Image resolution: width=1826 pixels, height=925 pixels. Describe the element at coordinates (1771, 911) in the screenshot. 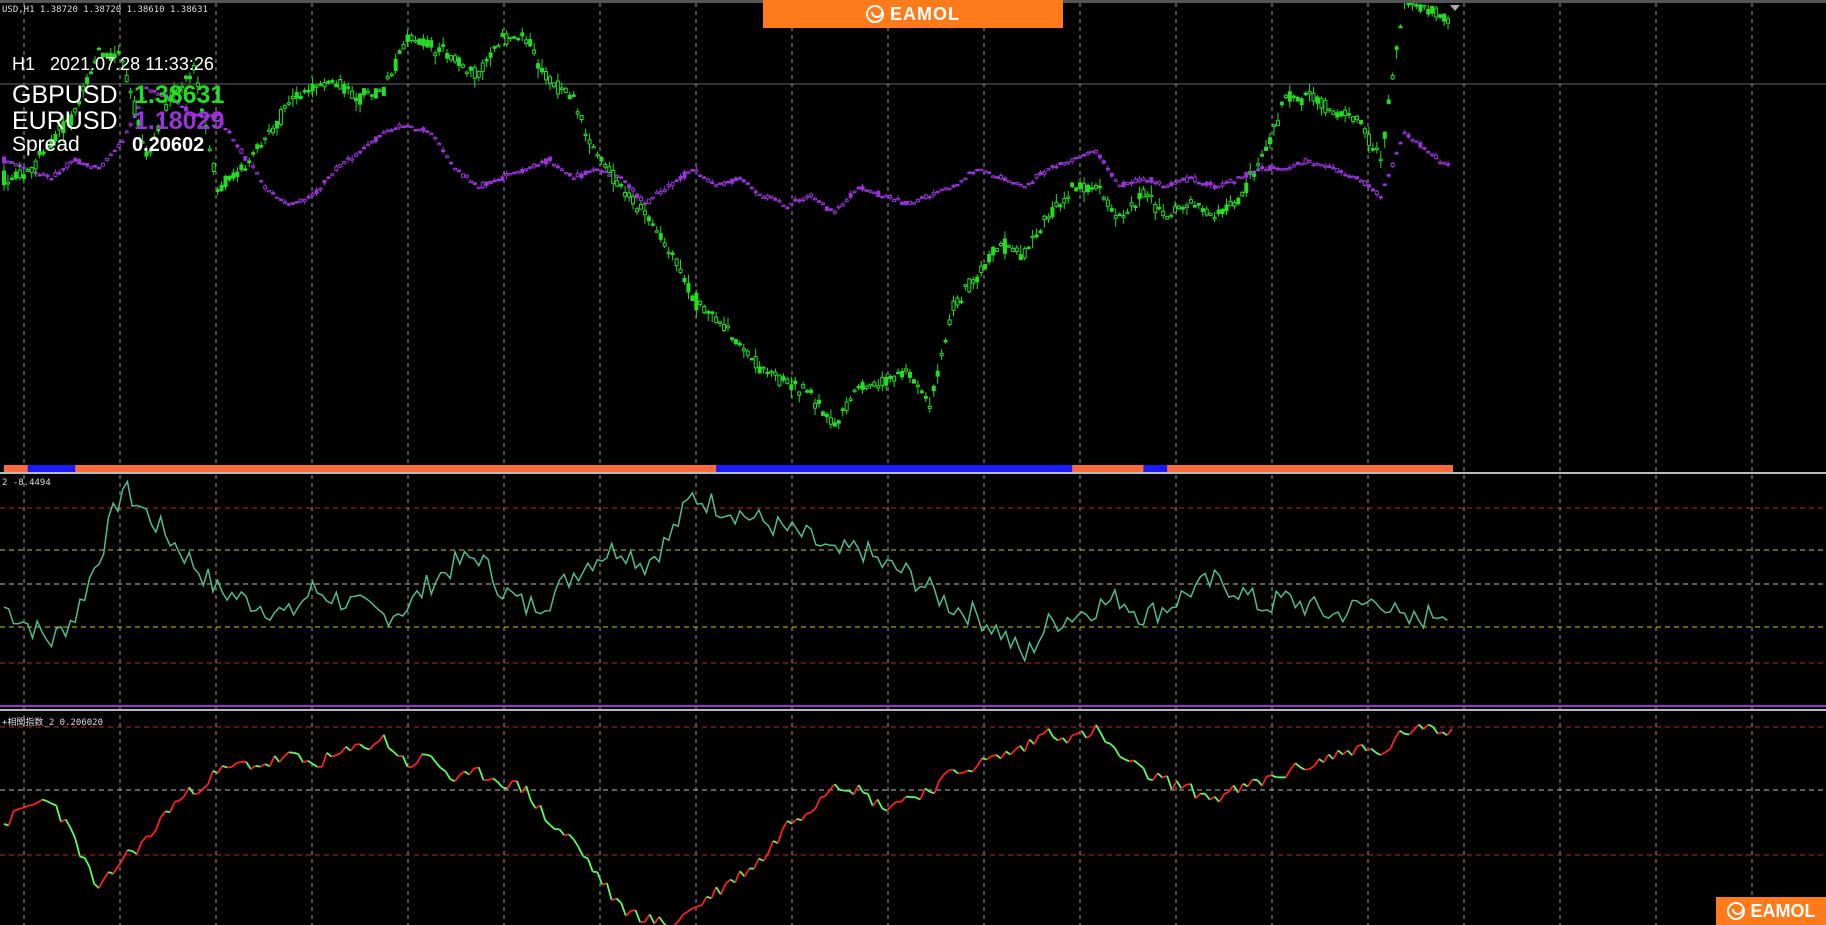

I see `brand-logo-bottom: EAMOL` at that location.